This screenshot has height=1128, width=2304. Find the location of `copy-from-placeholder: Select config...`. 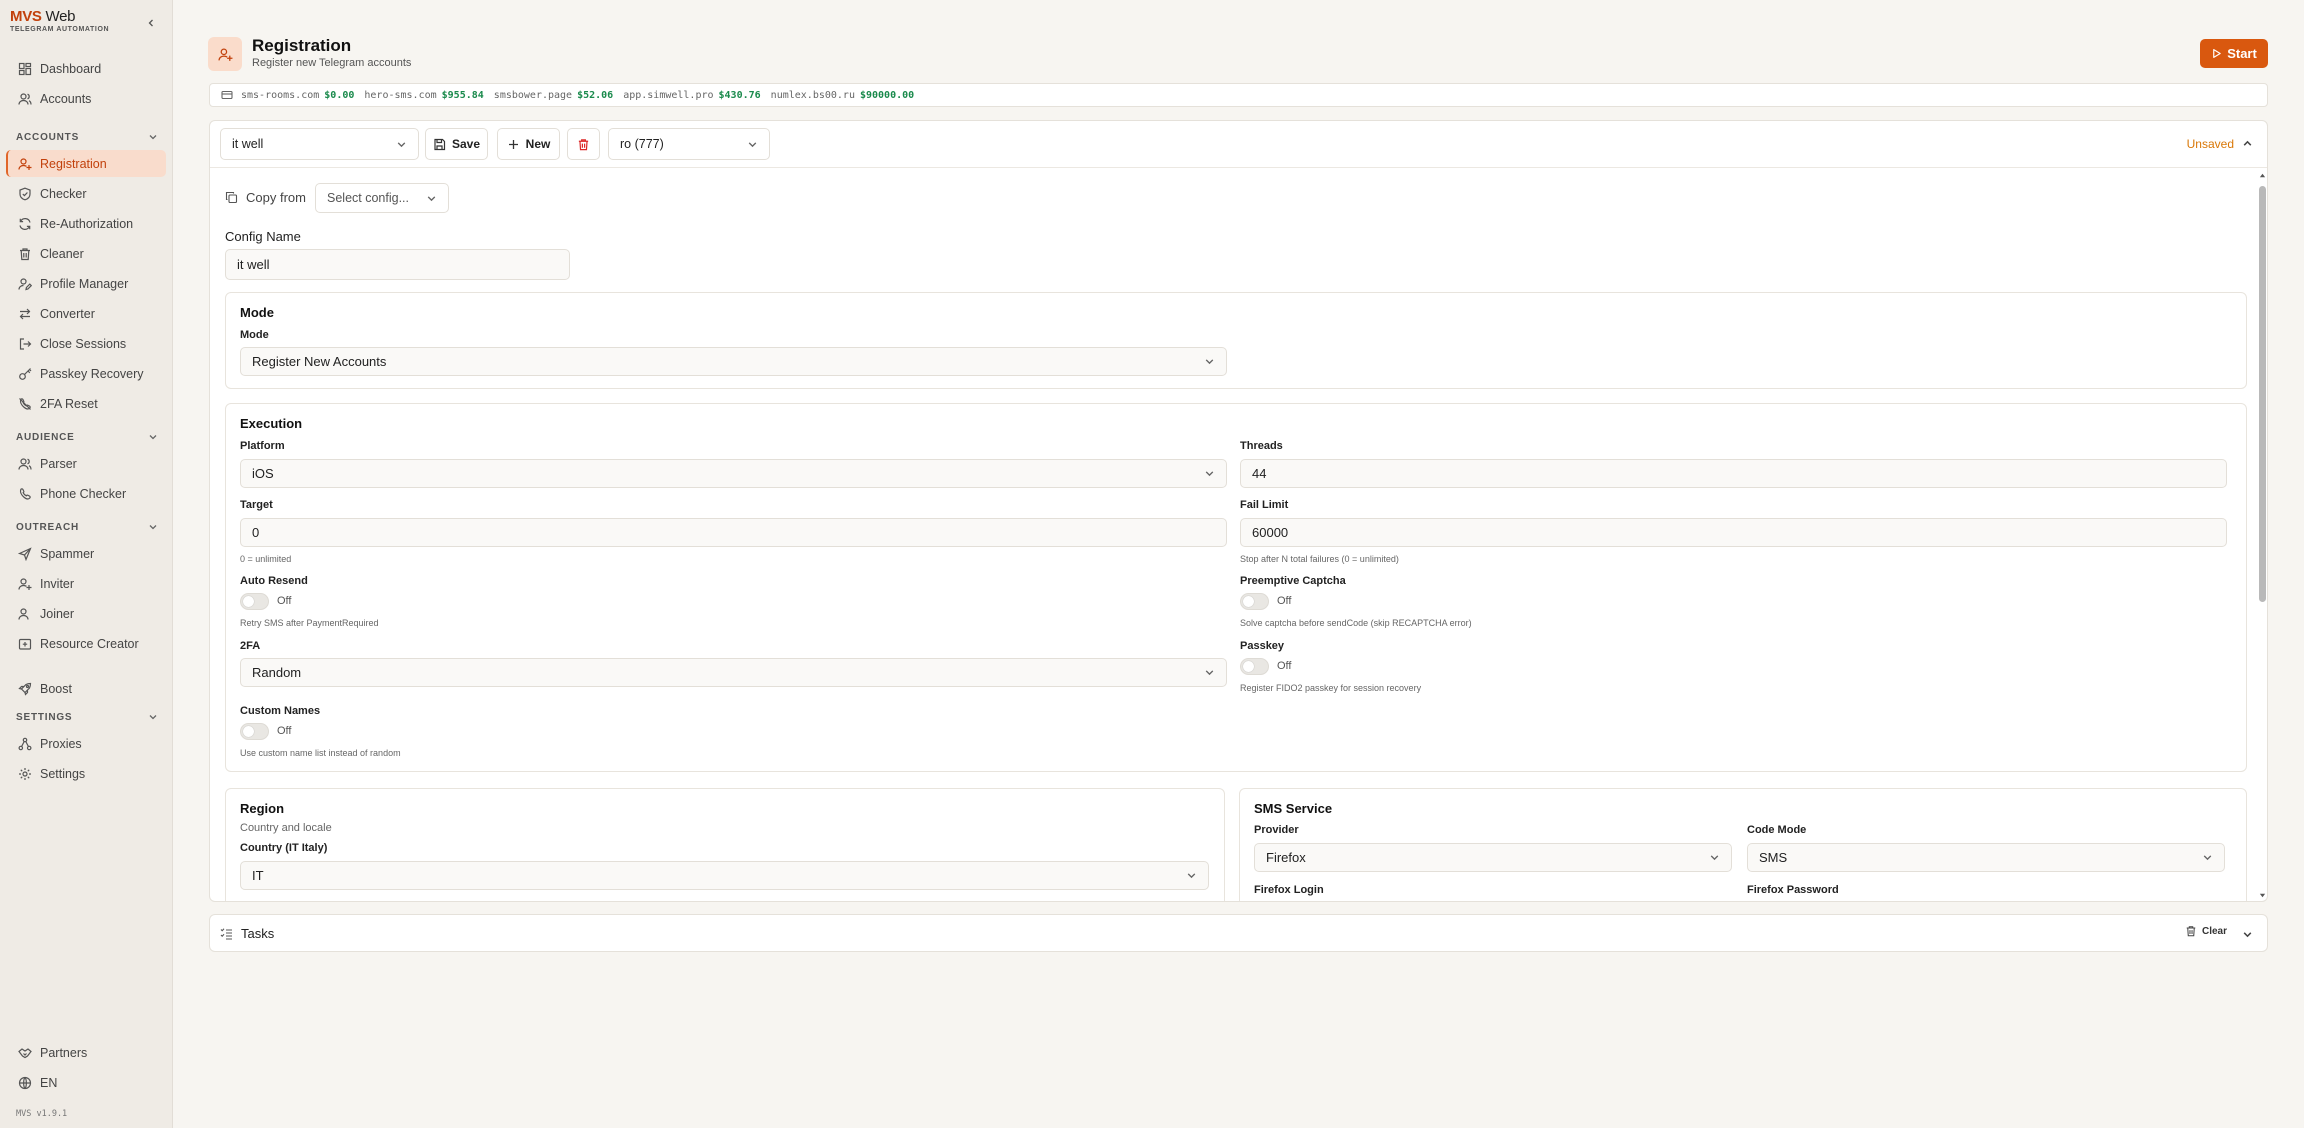

copy-from-placeholder: Select config... is located at coordinates (368, 198).